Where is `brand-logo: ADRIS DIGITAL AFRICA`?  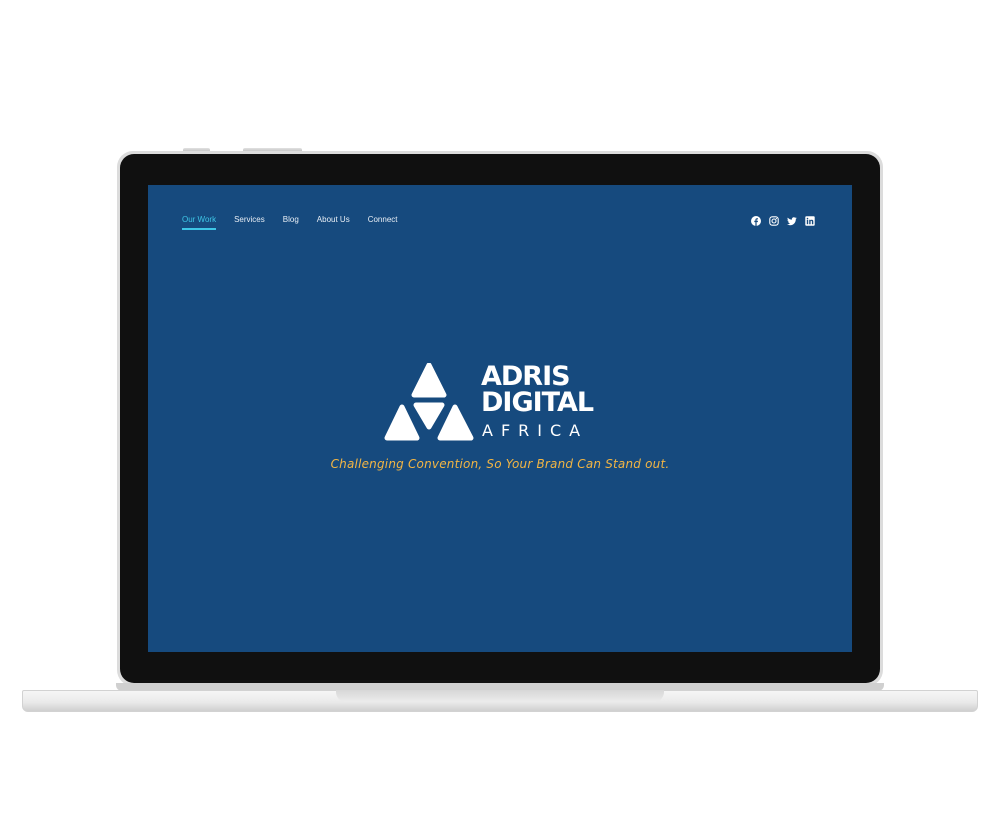
brand-logo: ADRIS DIGITAL AFRICA is located at coordinates (499, 402).